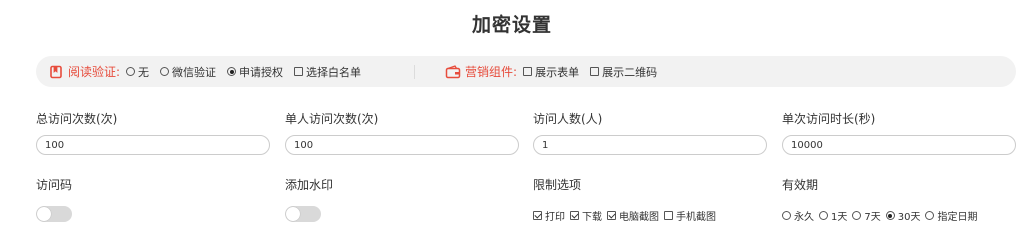  I want to click on validity-forever: 永久, so click(798, 215).